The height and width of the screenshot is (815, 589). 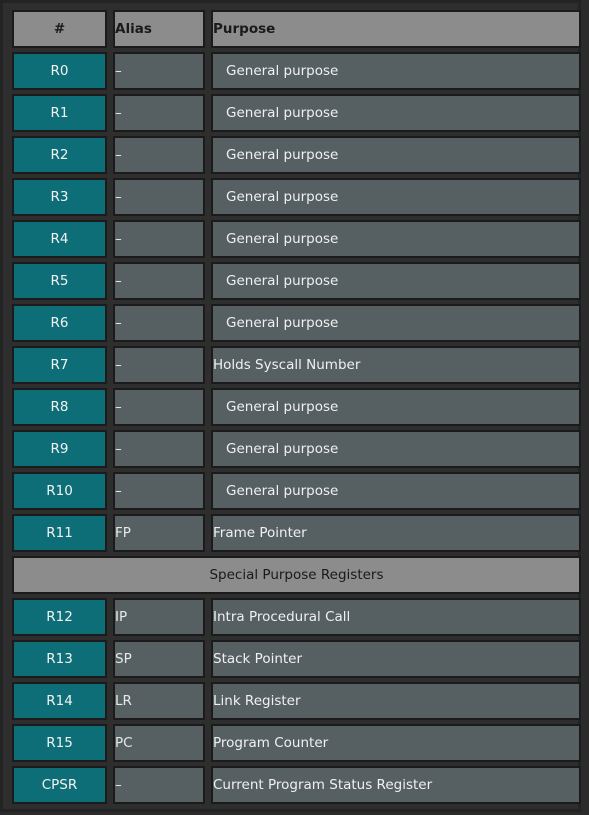 I want to click on table-row: R12 IP Intra Procedural Call, so click(x=296, y=617).